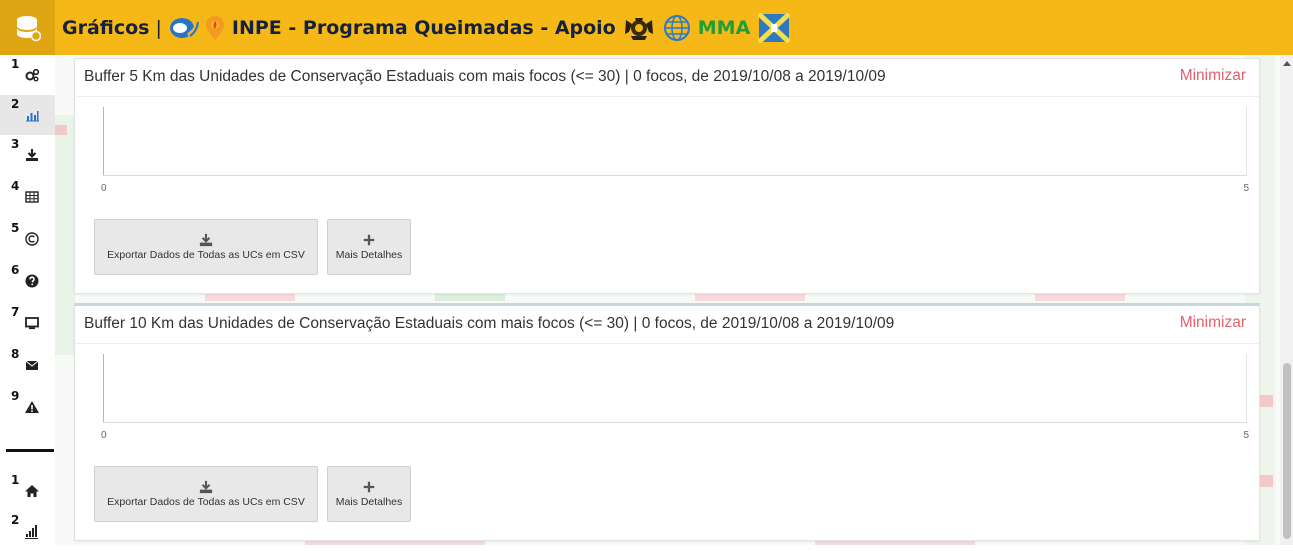 This screenshot has width=1293, height=551. What do you see at coordinates (15, 144) in the screenshot?
I see `sidebar-item-number: 3` at bounding box center [15, 144].